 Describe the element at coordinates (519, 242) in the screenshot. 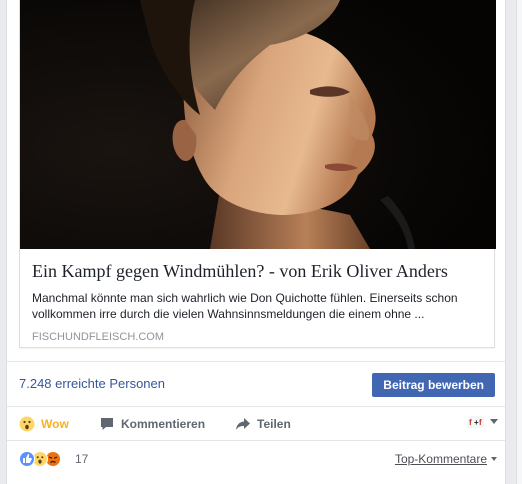

I see `scrollbar-track` at that location.